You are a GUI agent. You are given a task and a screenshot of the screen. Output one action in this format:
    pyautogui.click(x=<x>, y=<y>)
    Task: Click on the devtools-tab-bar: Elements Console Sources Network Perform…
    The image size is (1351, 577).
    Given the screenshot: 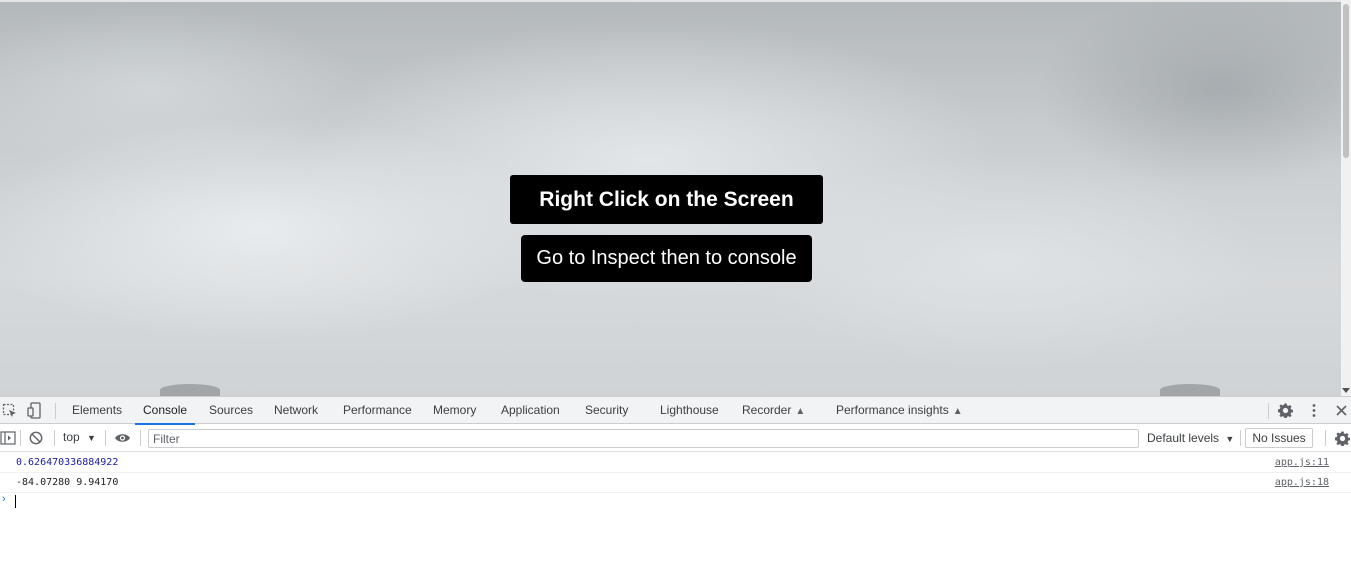 What is the action you would take?
    pyautogui.click(x=675, y=411)
    